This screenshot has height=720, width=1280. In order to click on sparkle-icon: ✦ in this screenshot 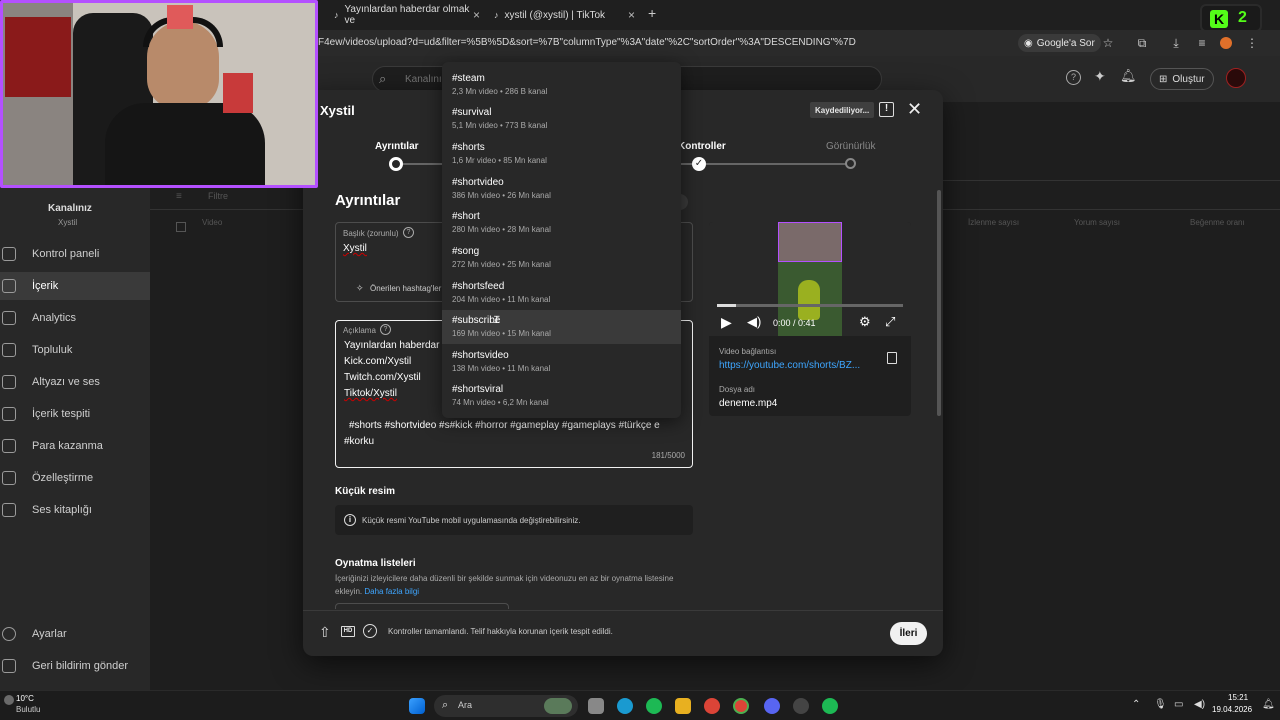, I will do `click(1100, 76)`.